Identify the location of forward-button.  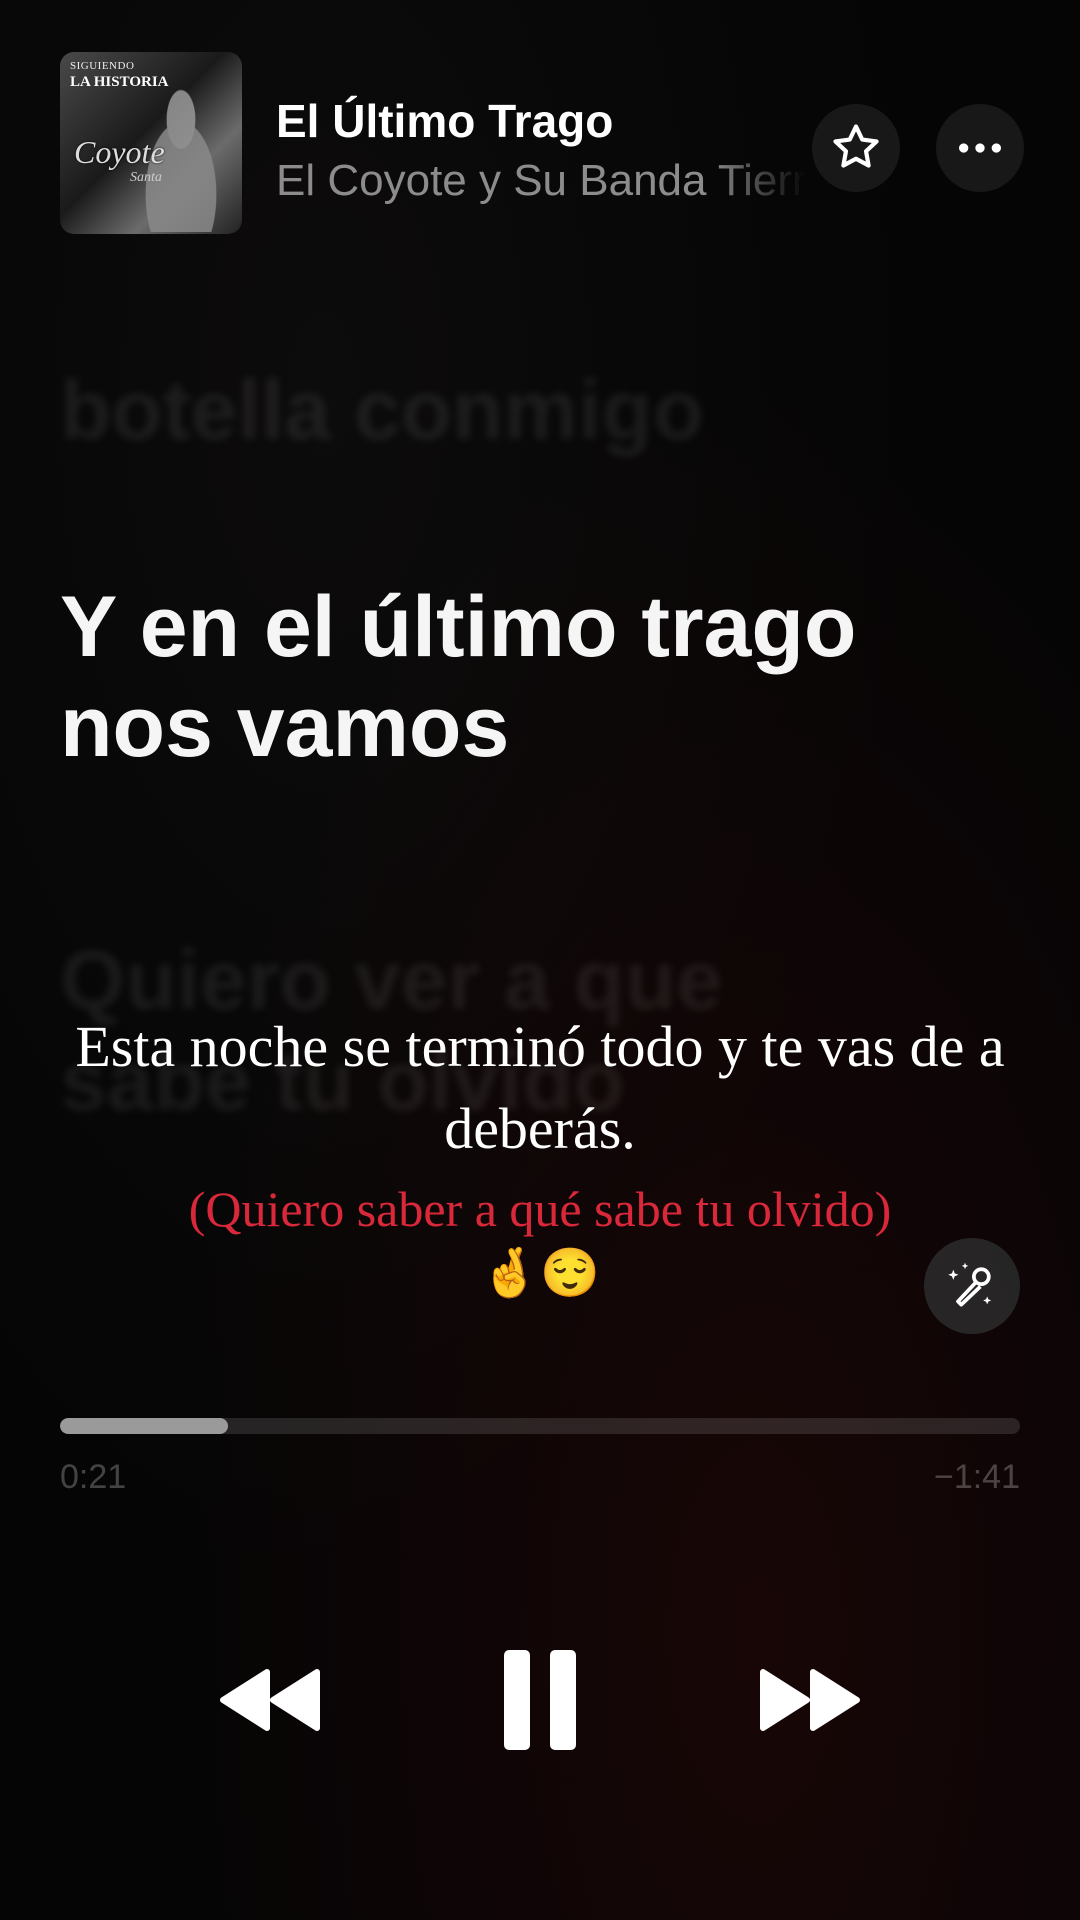
(810, 1700).